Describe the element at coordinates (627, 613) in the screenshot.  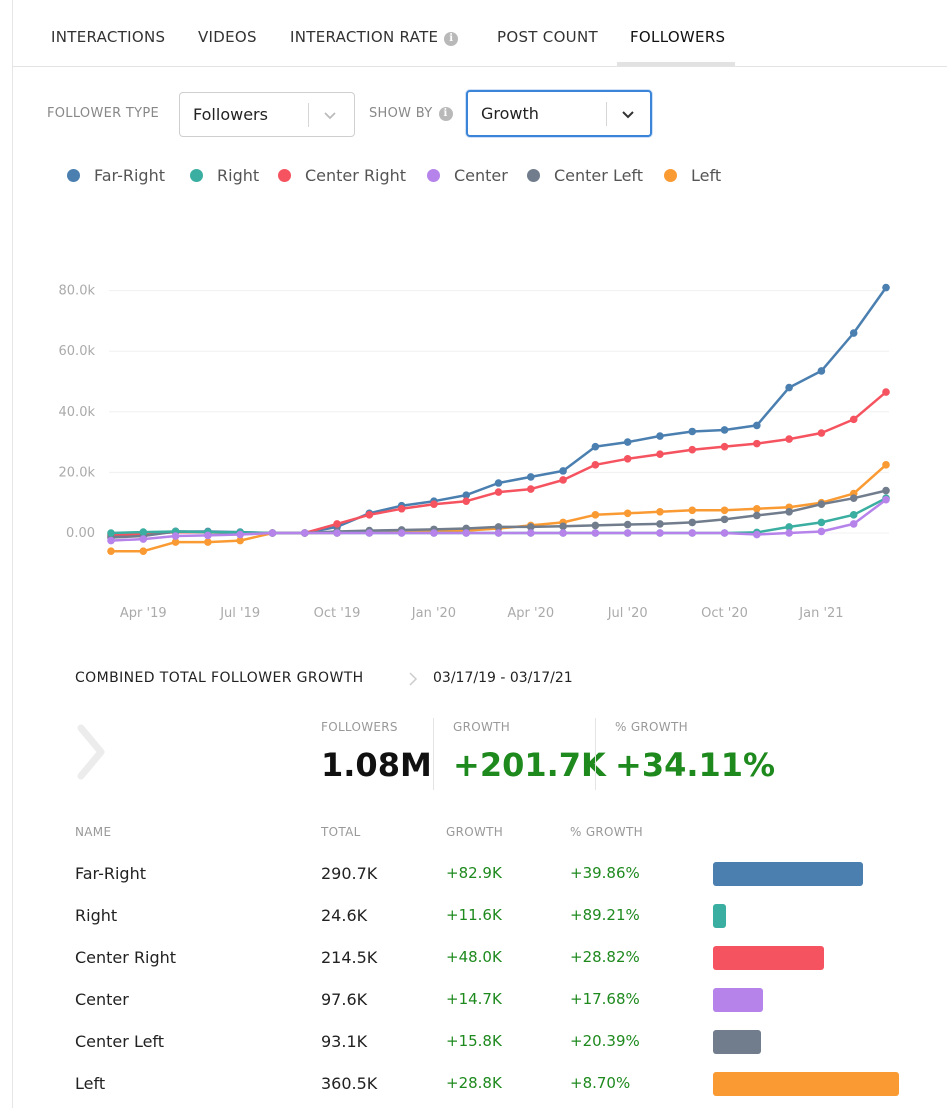
I see `x-tick-label: Jul '20` at that location.